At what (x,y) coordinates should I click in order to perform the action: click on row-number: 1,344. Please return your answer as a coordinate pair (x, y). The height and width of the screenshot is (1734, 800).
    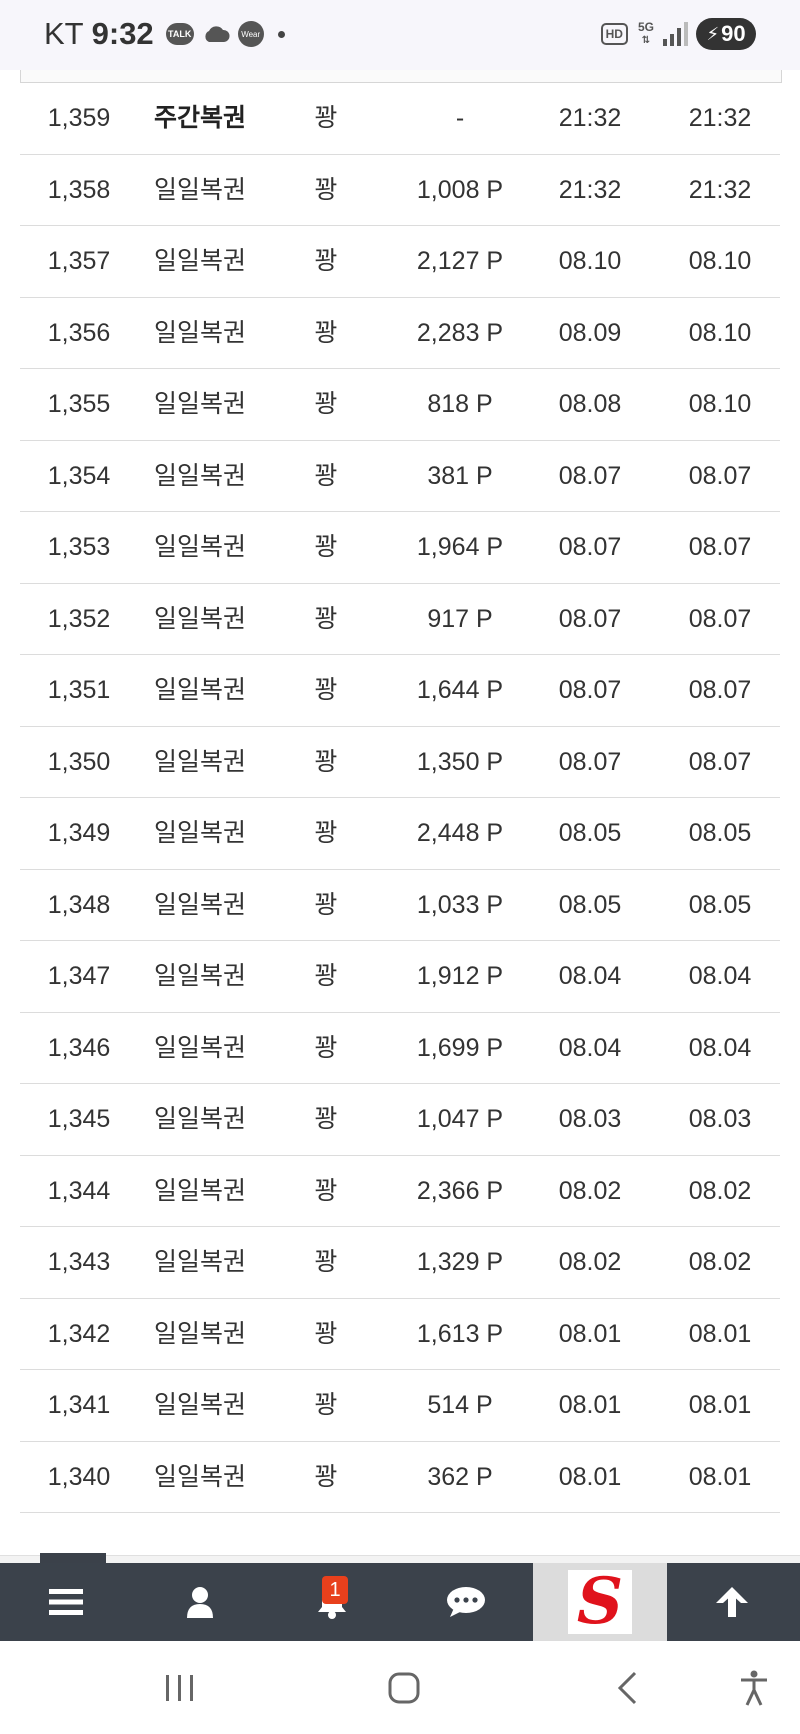
    Looking at the image, I should click on (79, 1190).